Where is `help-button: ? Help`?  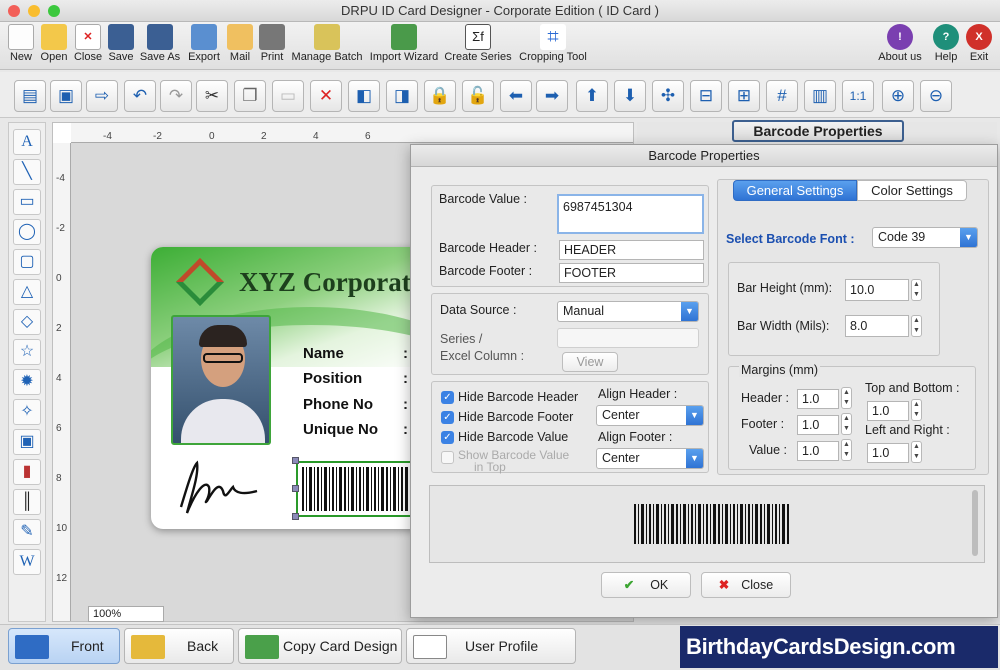
help-button: ? Help is located at coordinates (946, 43).